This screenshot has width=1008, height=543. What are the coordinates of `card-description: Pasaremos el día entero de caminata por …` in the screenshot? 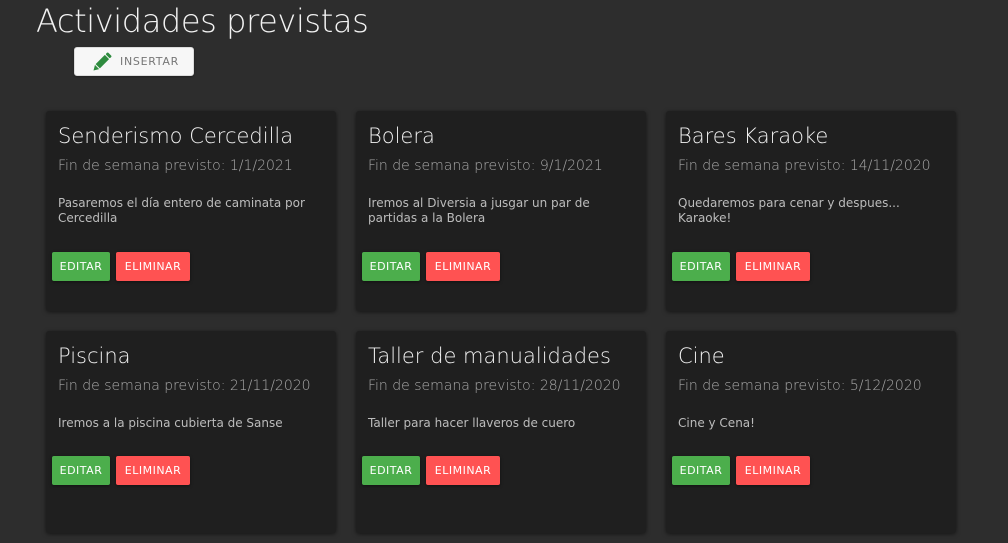 It's located at (181, 210).